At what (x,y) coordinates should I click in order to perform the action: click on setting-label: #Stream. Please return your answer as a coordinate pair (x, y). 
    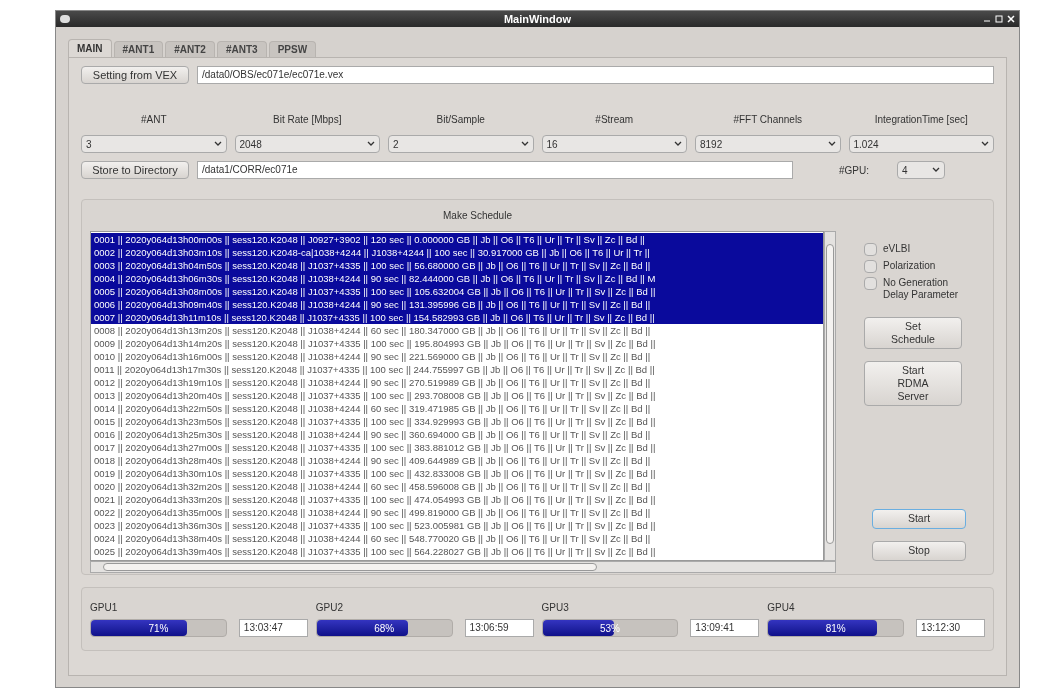
    Looking at the image, I should click on (614, 120).